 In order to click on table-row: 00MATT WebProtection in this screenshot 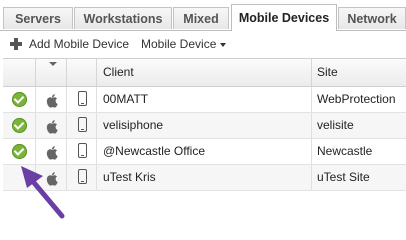, I will do `click(204, 100)`.